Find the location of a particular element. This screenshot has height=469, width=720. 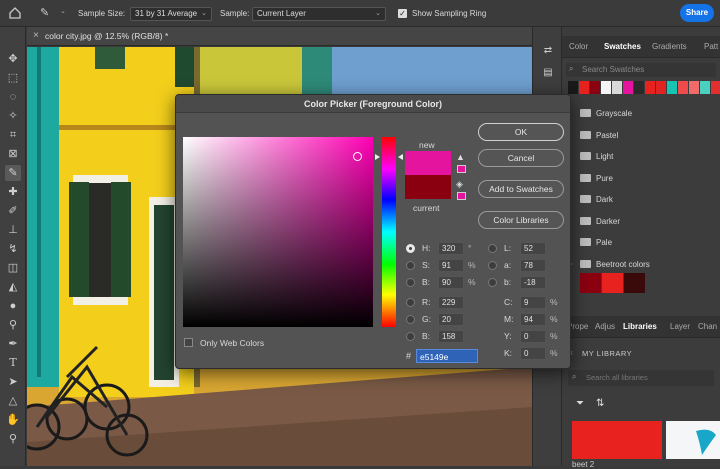

brush-tool-icon: ✐ is located at coordinates (13, 211).